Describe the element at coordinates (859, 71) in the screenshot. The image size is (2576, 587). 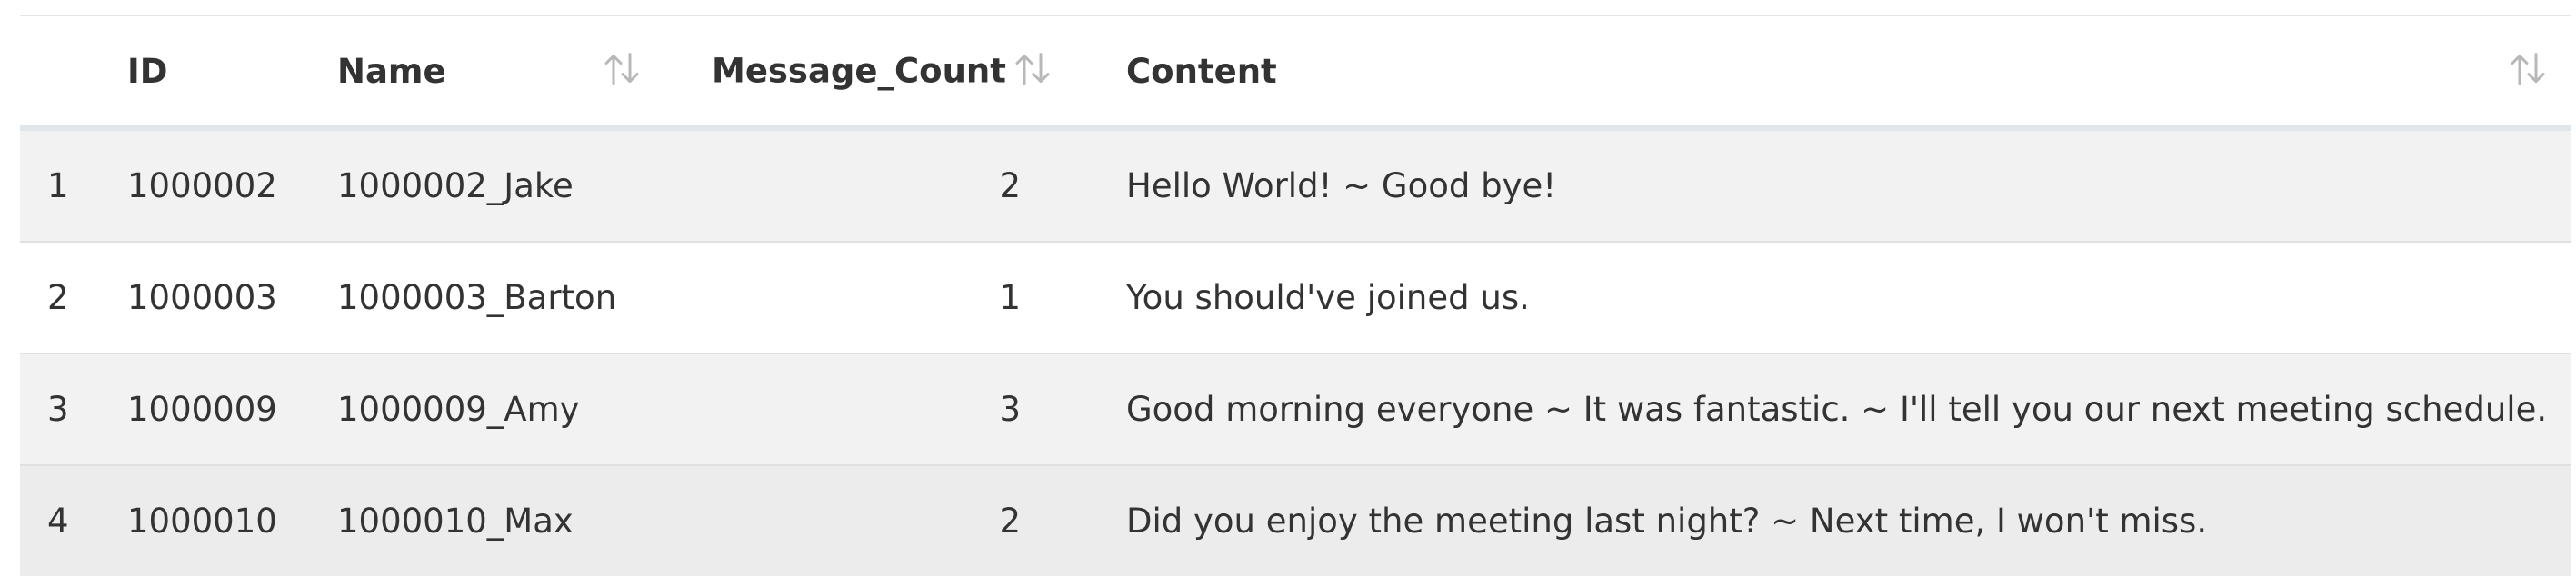
I see `column-header-message-count-label: Message_Count` at that location.